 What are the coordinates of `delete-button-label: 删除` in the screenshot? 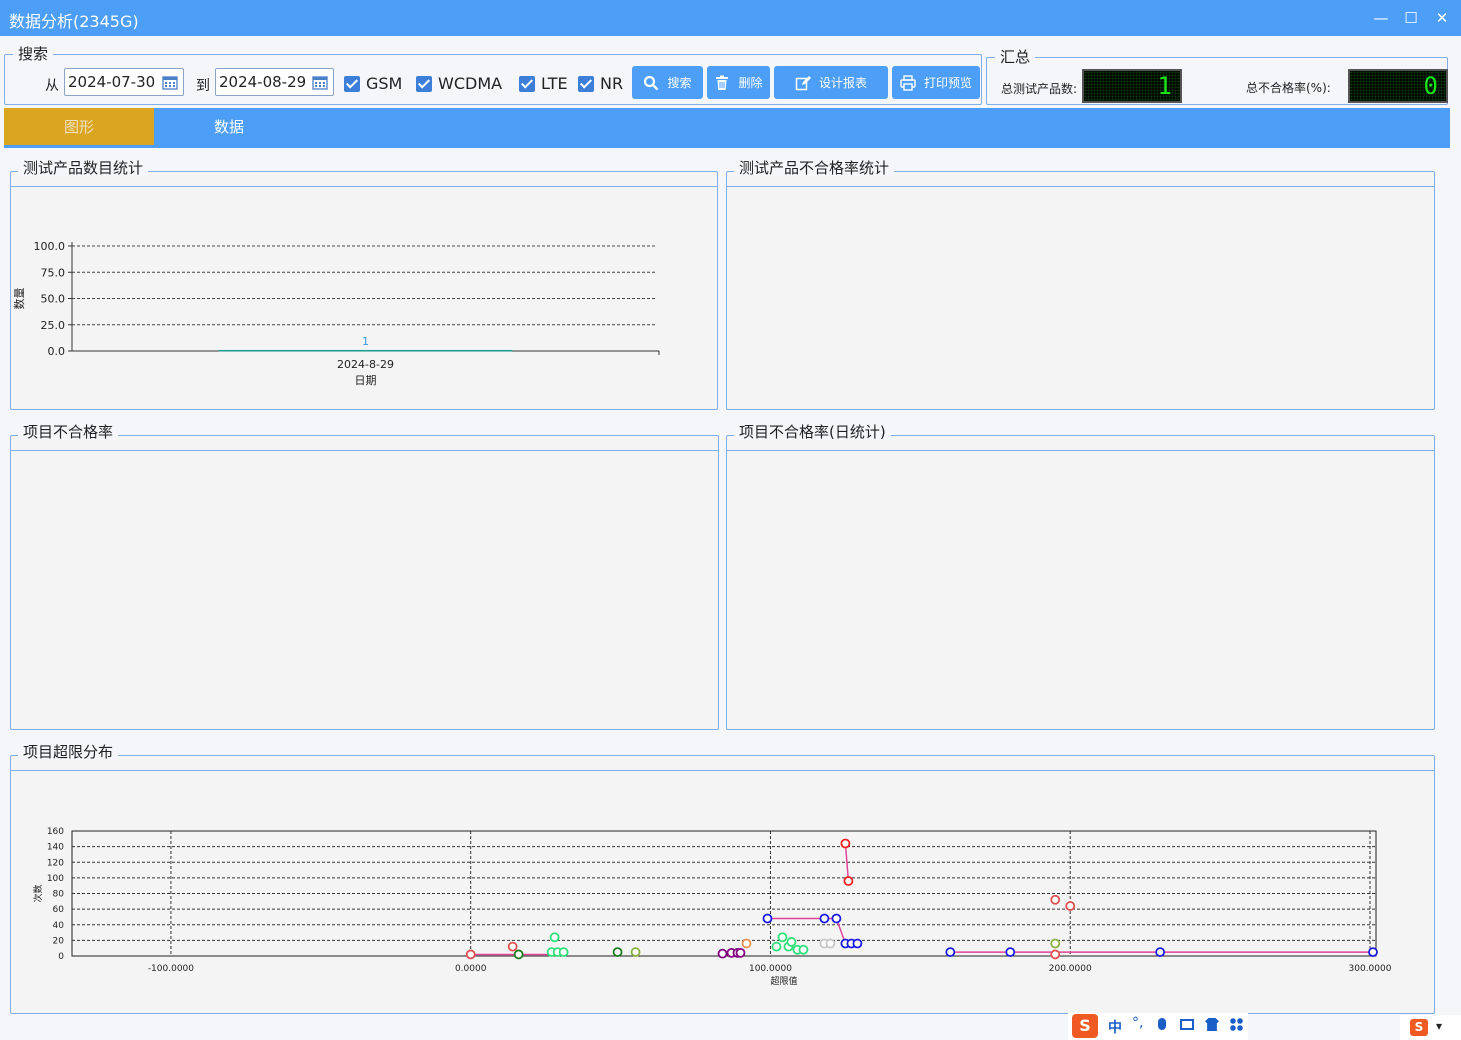 It's located at (750, 83).